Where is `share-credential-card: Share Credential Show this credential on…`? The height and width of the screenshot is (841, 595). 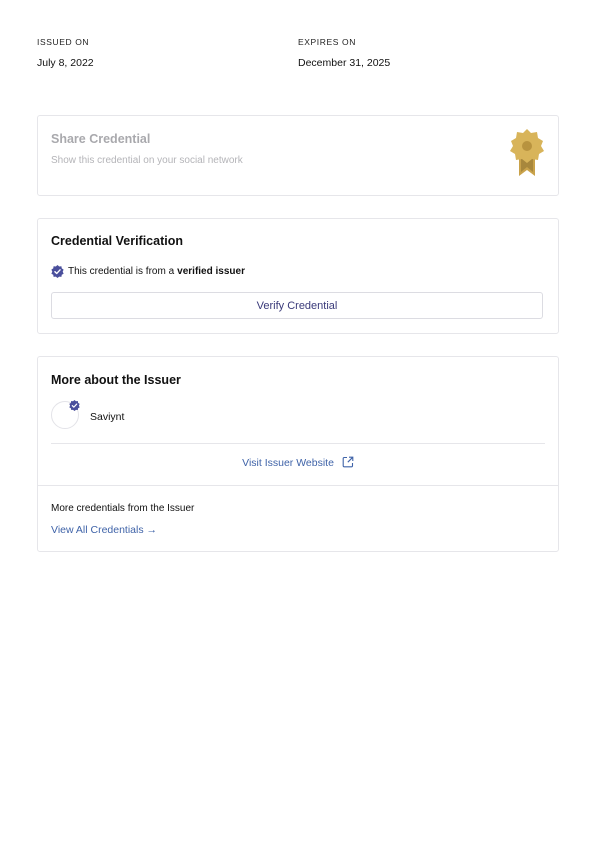 share-credential-card: Share Credential Show this credential on… is located at coordinates (298, 155).